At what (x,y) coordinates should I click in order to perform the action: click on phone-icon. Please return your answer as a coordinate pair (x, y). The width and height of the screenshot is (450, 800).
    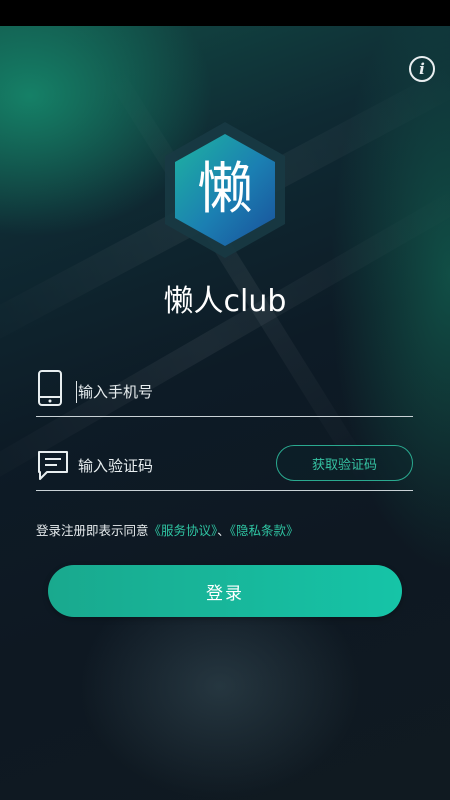
    Looking at the image, I should click on (50, 388).